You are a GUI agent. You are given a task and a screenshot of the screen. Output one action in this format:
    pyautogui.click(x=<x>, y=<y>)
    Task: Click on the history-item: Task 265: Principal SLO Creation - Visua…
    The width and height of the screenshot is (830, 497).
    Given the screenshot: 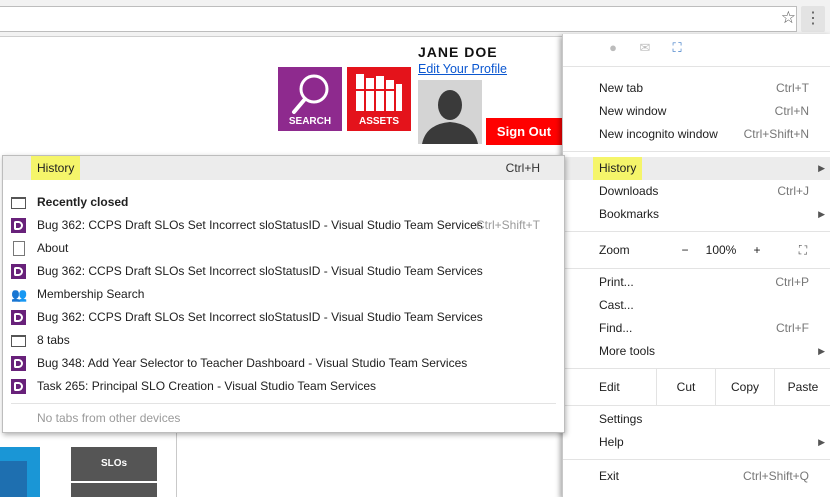 What is the action you would take?
    pyautogui.click(x=283, y=386)
    